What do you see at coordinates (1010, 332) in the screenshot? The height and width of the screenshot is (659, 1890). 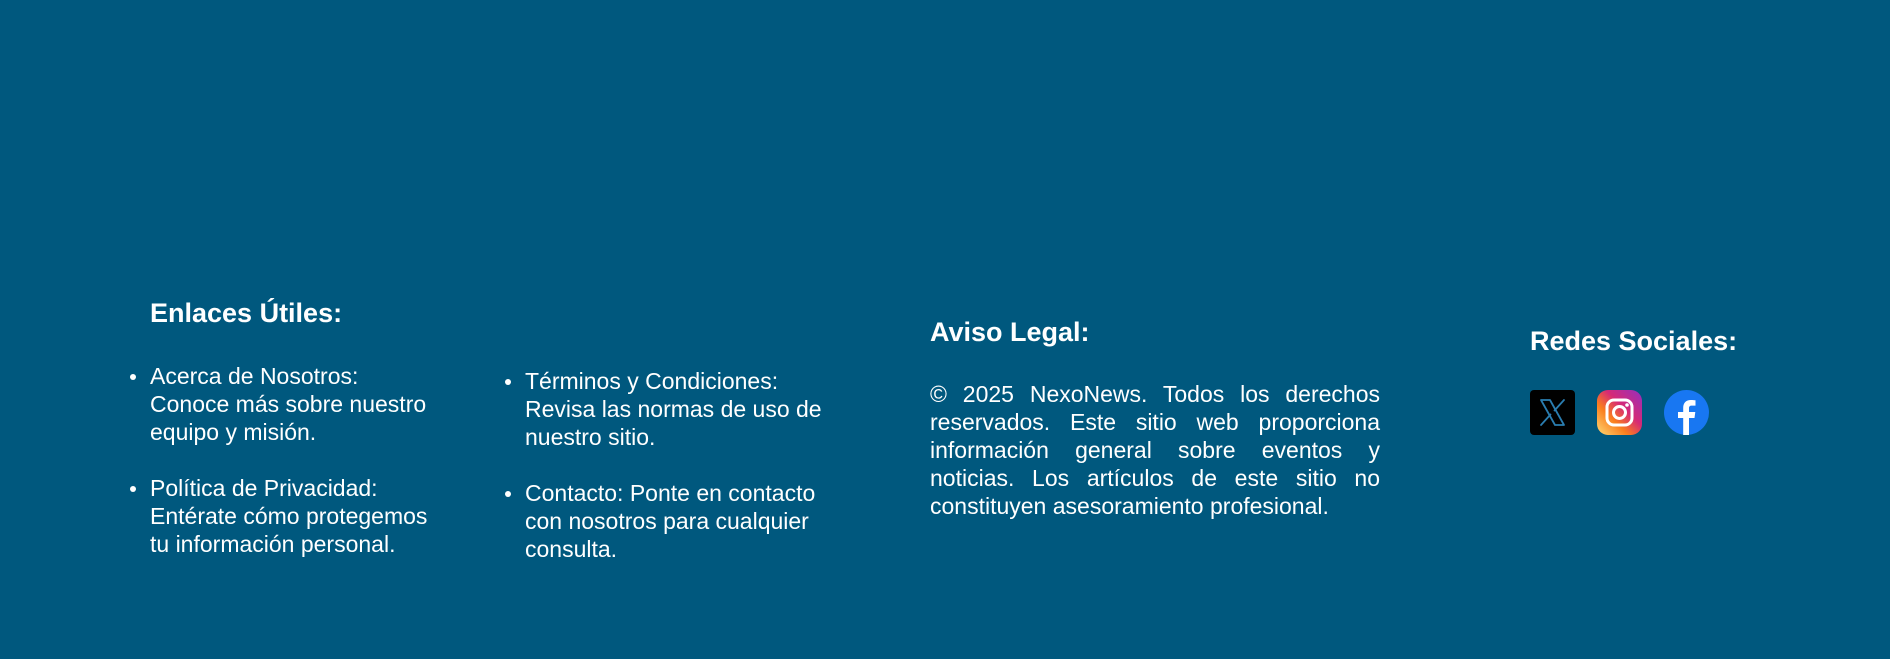 I see `legal-notice-heading: Aviso Legal:` at bounding box center [1010, 332].